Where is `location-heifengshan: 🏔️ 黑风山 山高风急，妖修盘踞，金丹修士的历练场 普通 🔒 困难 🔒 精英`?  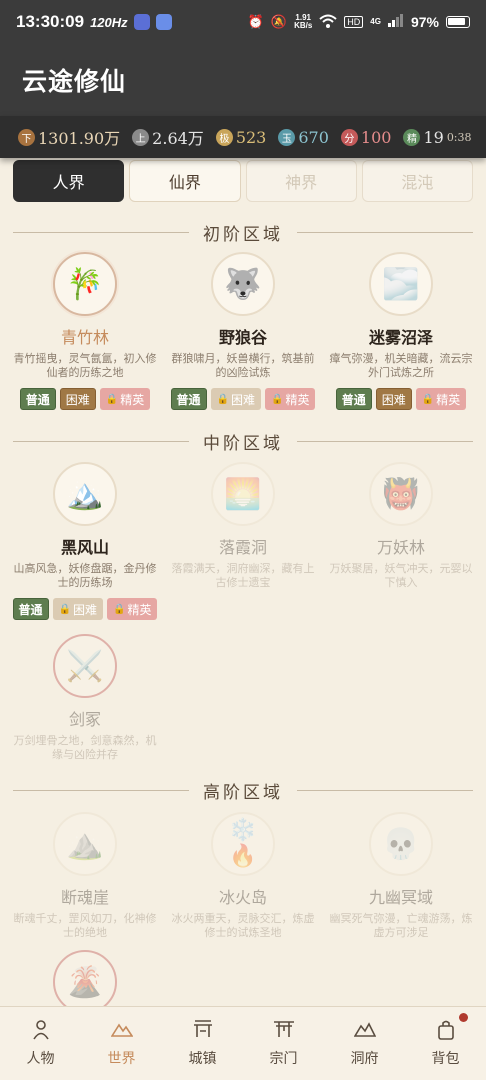 location-heifengshan: 🏔️ 黑风山 山高风急，妖修盘踞，金丹修士的历练场 普通 🔒 困难 🔒 精英 is located at coordinates (85, 541).